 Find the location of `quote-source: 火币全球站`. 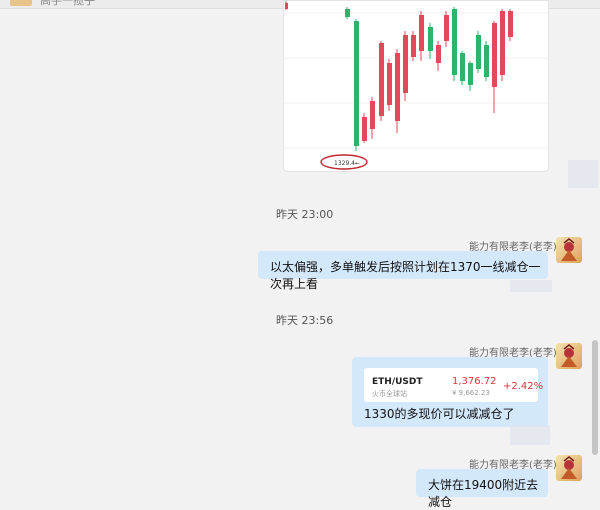

quote-source: 火币全球站 is located at coordinates (389, 394).